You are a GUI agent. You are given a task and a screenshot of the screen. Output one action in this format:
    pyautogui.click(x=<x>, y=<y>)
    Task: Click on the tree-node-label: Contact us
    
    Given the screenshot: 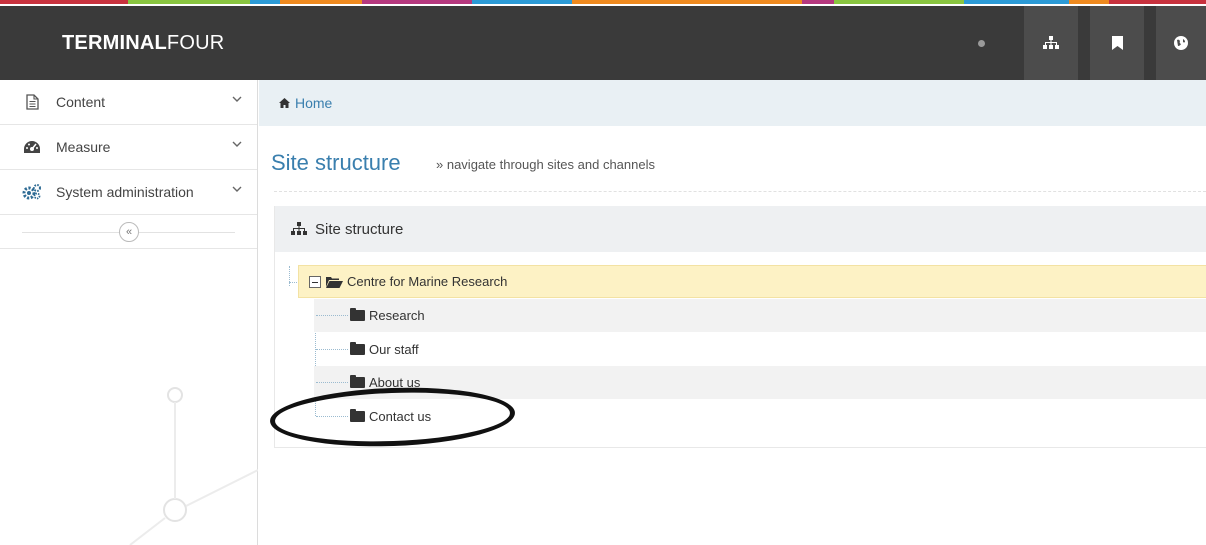 What is the action you would take?
    pyautogui.click(x=400, y=416)
    